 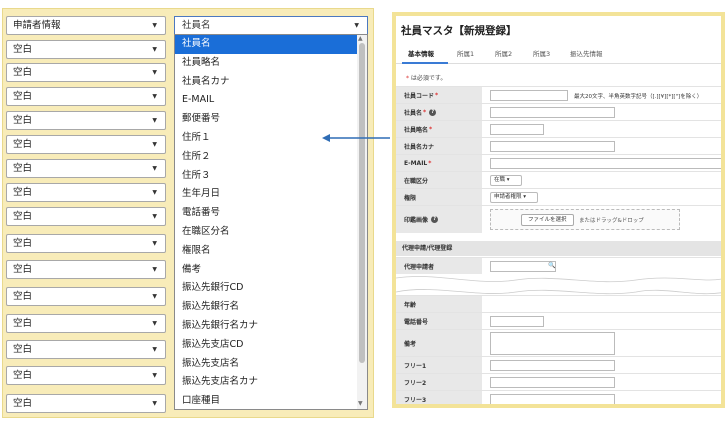 I want to click on row-free2: フリー2, so click(x=558, y=381).